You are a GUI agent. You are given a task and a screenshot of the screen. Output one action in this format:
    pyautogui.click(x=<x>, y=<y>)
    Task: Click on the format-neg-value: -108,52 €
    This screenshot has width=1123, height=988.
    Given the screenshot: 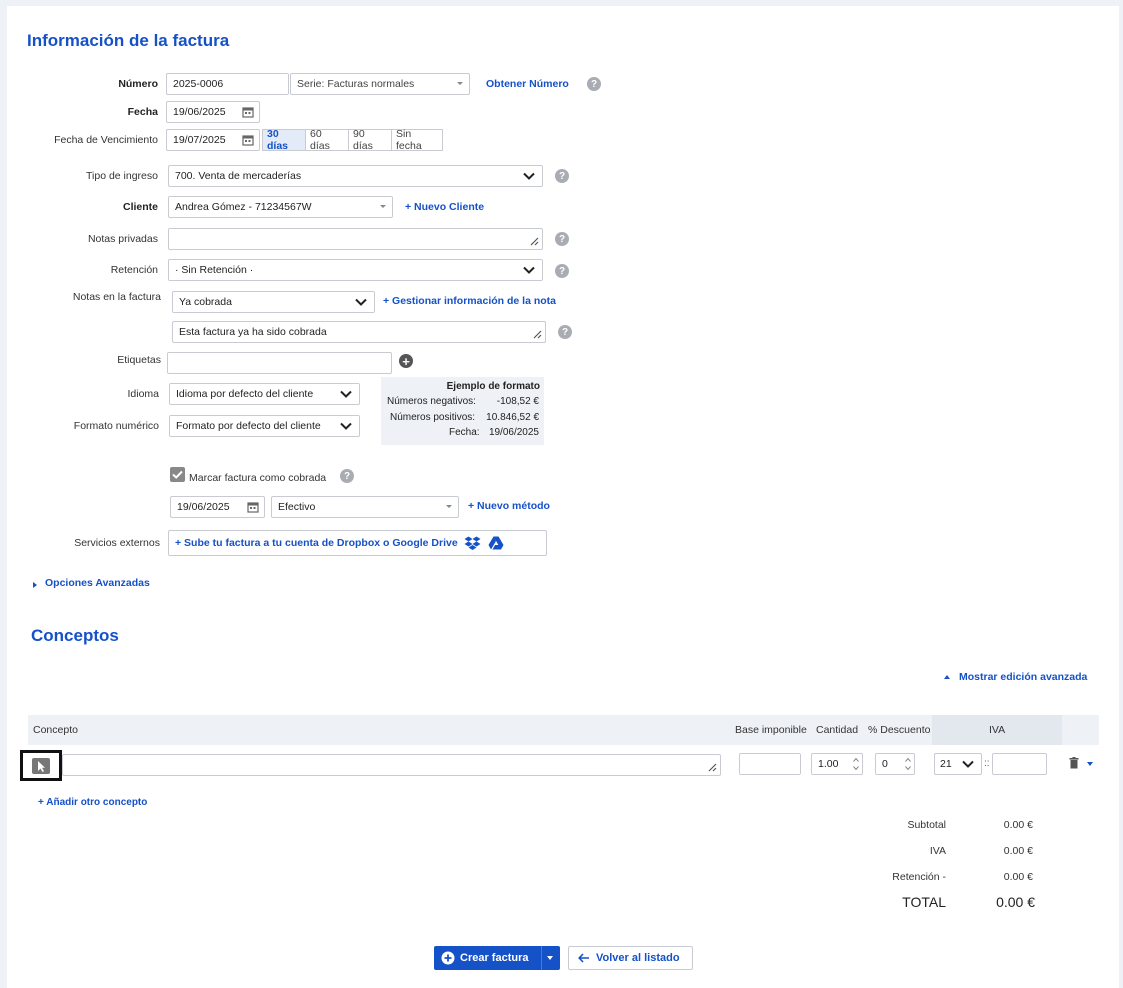 What is the action you would take?
    pyautogui.click(x=517, y=401)
    